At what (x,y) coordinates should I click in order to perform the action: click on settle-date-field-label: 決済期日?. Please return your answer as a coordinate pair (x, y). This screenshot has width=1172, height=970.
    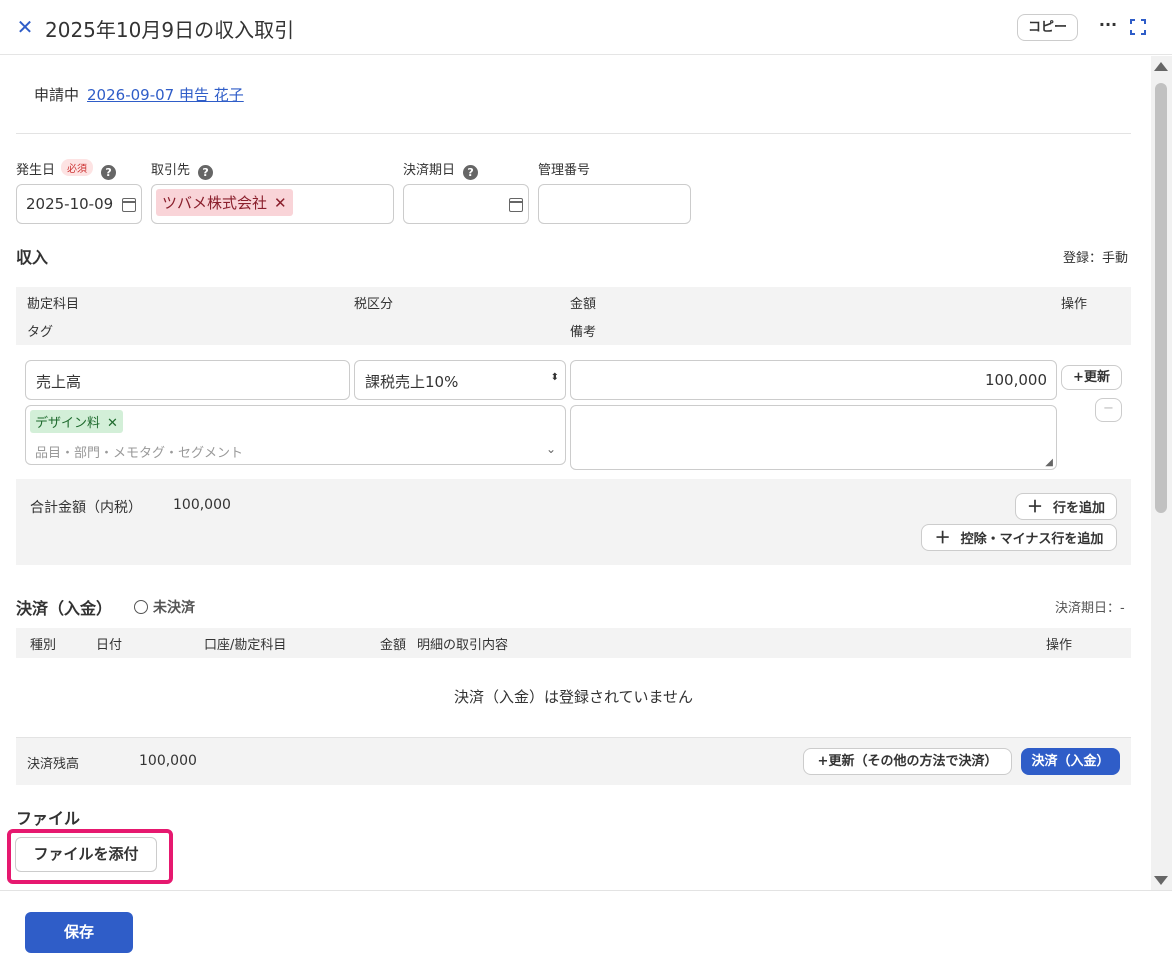
    Looking at the image, I should click on (441, 169).